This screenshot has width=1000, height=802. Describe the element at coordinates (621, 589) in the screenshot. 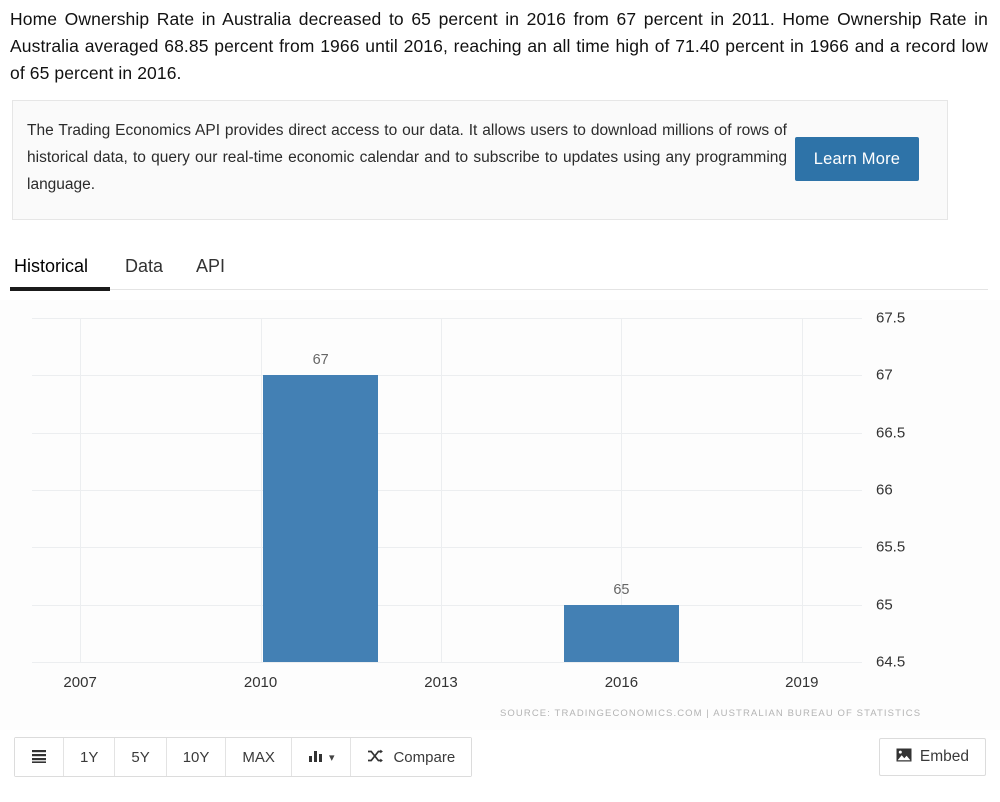

I see `bar-value-label: 65` at that location.